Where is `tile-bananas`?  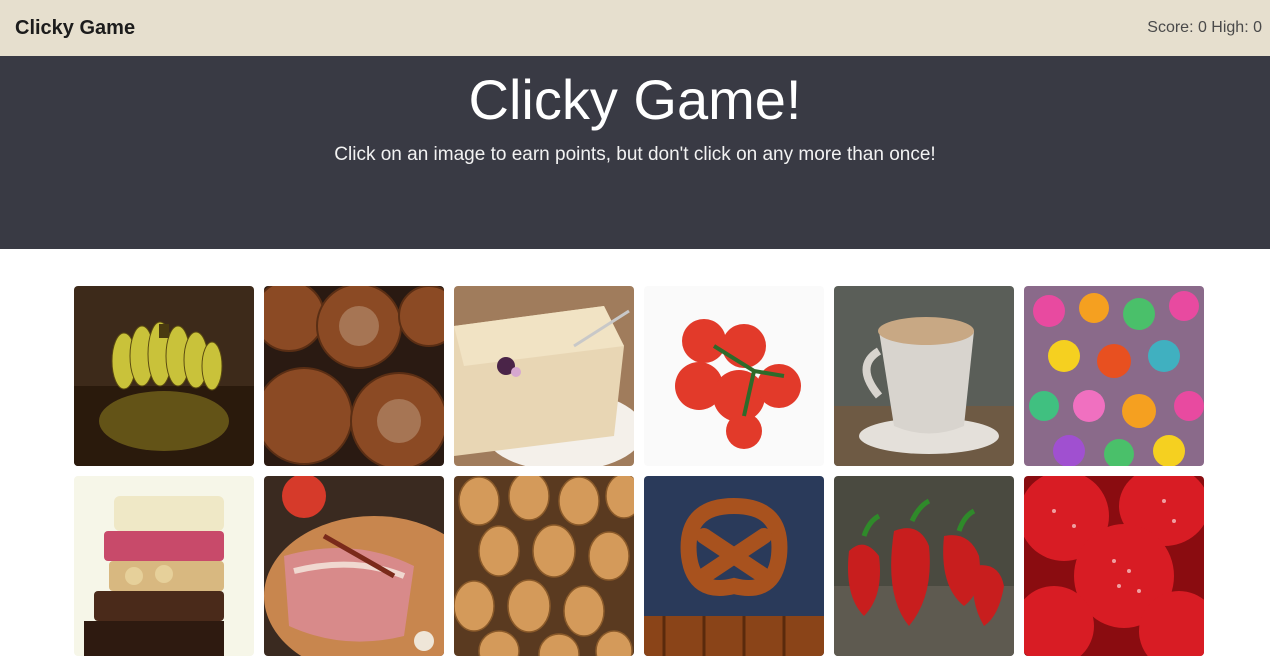
tile-bananas is located at coordinates (164, 376).